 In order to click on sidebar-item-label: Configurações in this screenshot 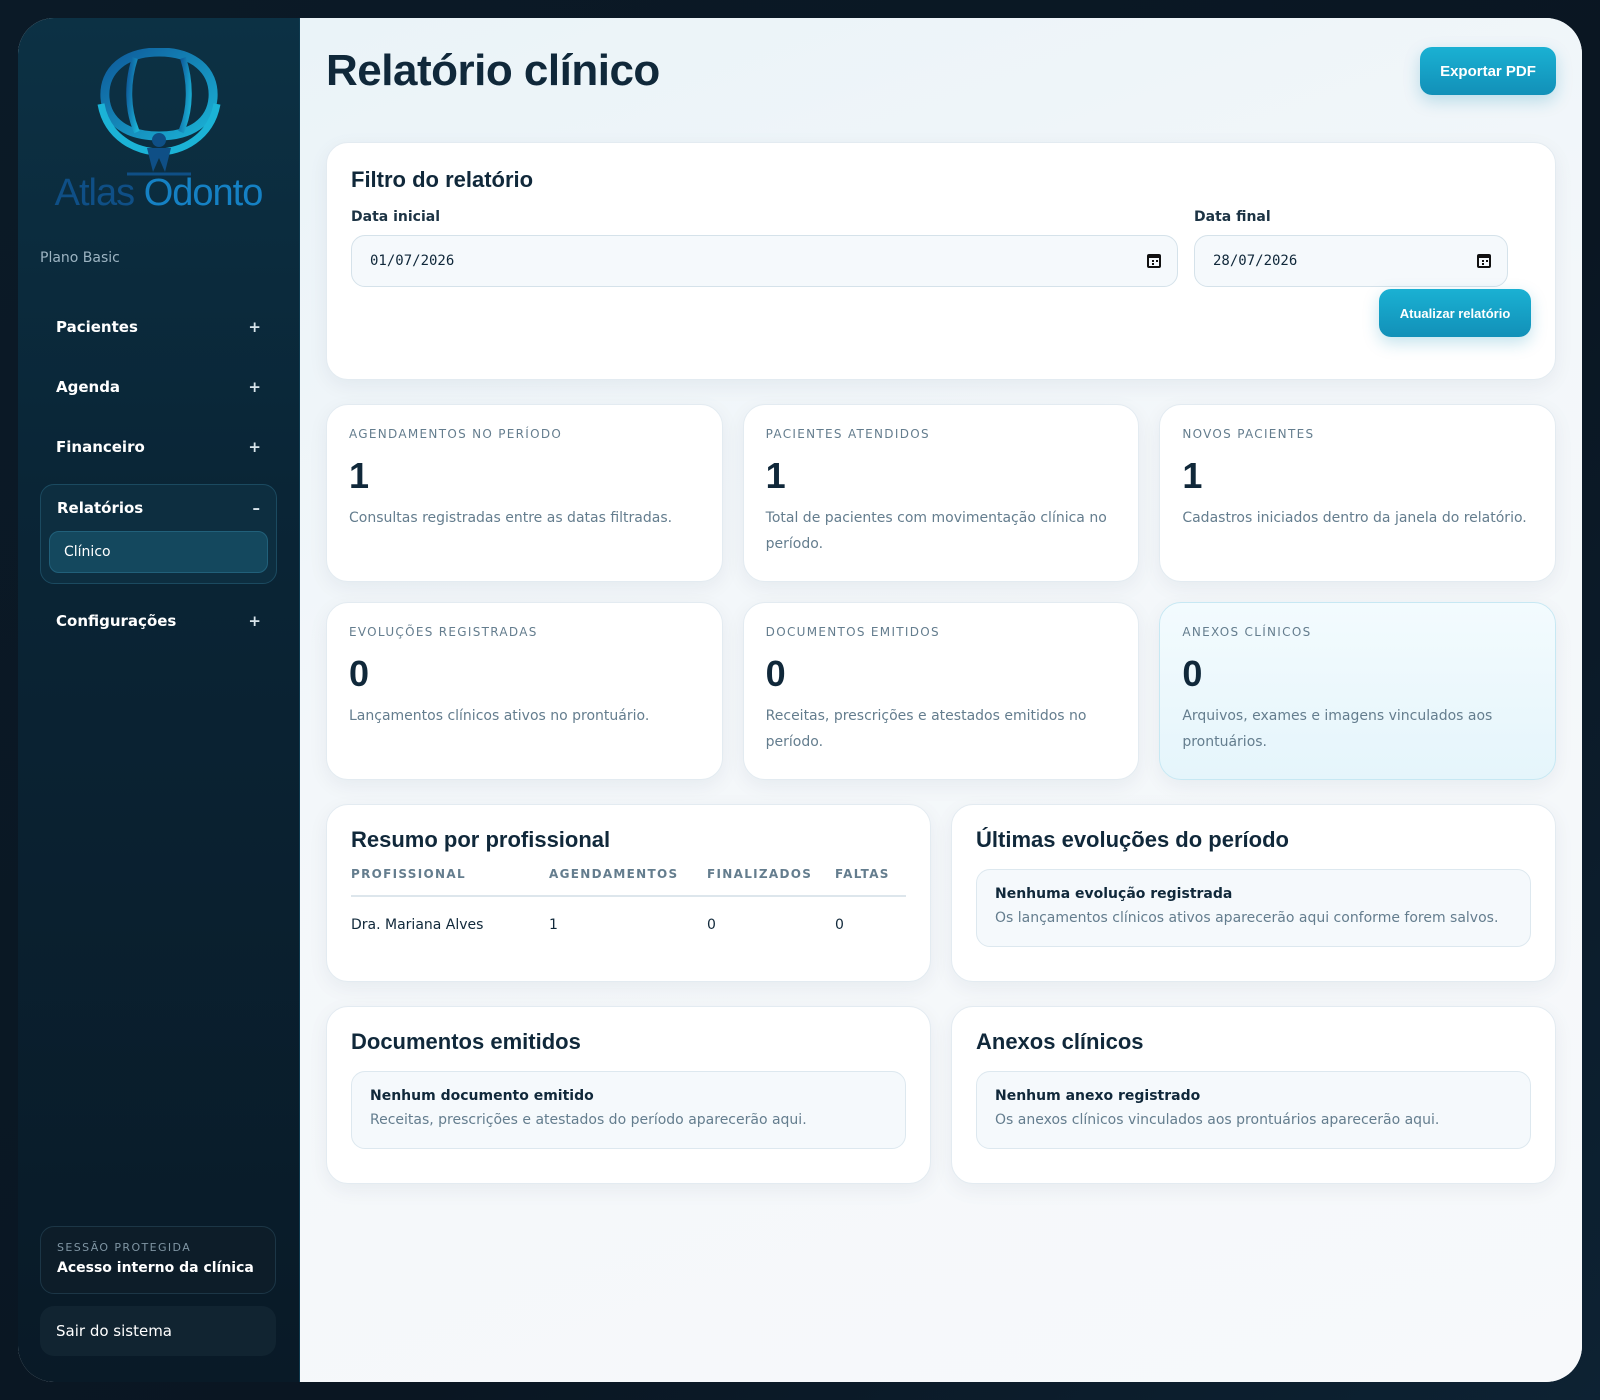, I will do `click(116, 621)`.